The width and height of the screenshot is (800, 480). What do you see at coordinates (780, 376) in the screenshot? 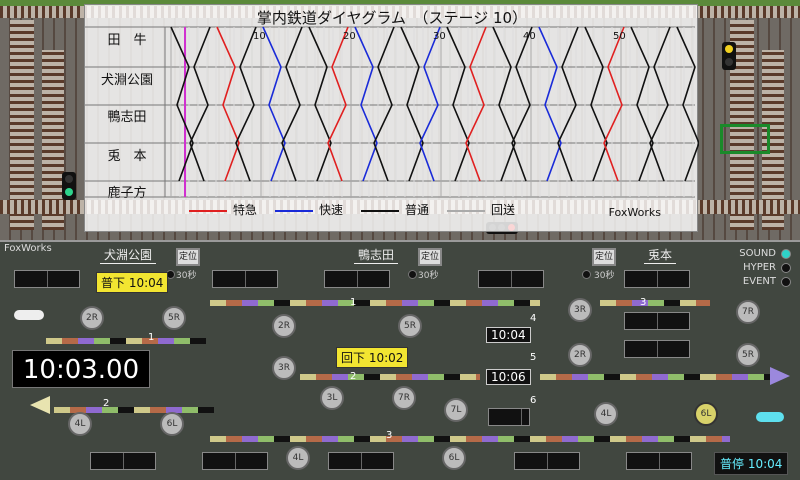
I see `arrow-right-icon` at bounding box center [780, 376].